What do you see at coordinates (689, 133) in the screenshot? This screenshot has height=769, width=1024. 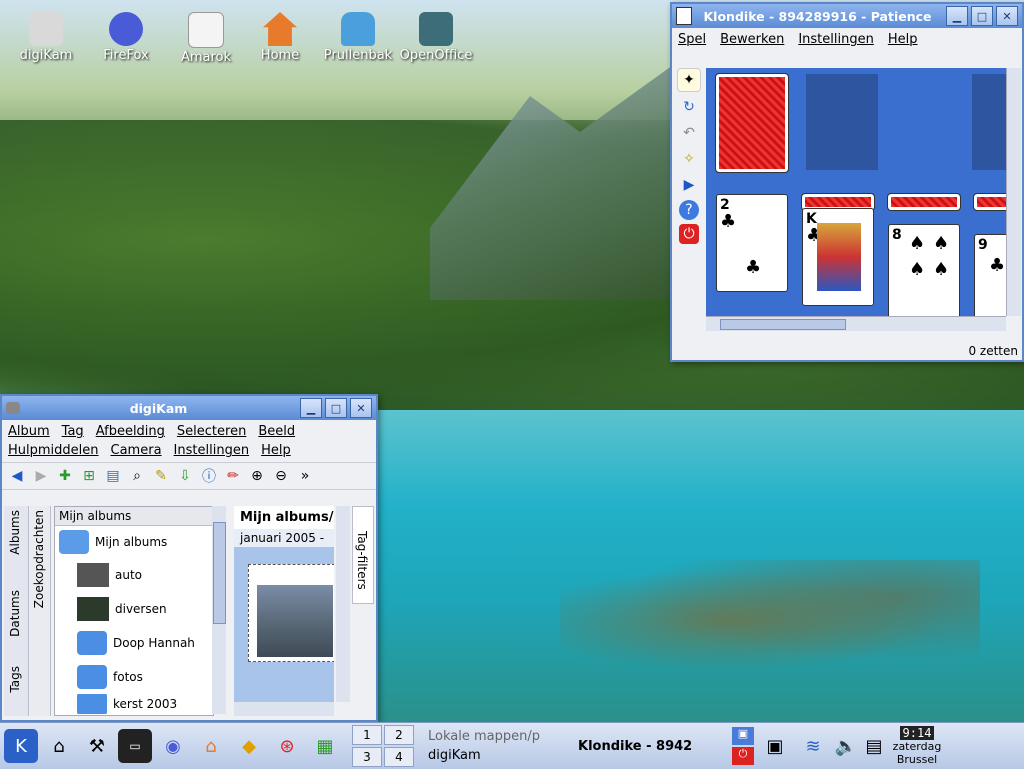 I see `undo-icon: ↶` at bounding box center [689, 133].